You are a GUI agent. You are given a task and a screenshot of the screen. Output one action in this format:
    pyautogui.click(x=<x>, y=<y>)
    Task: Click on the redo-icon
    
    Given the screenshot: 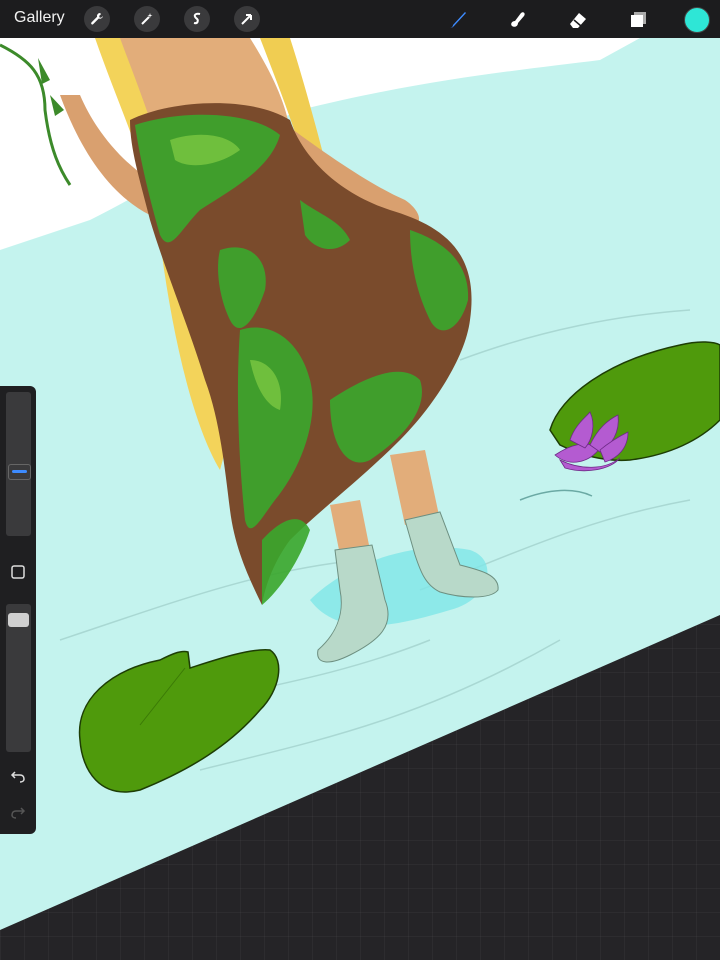 What is the action you would take?
    pyautogui.click(x=18, y=813)
    